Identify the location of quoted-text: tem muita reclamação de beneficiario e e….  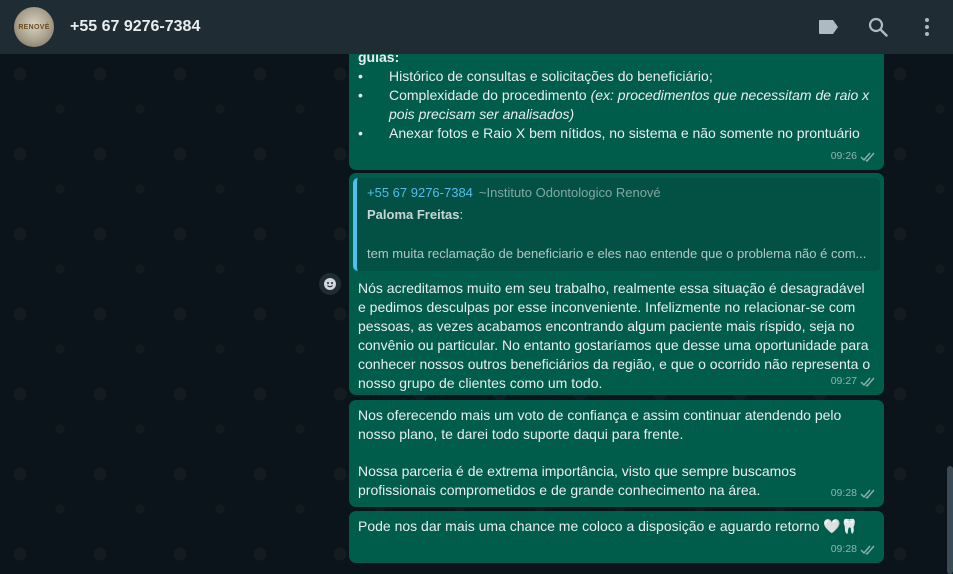
(617, 253).